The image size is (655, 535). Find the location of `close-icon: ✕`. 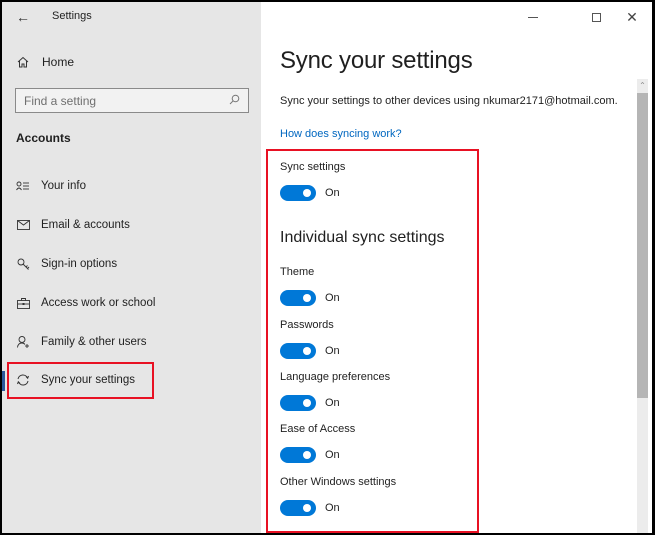

close-icon: ✕ is located at coordinates (632, 17).